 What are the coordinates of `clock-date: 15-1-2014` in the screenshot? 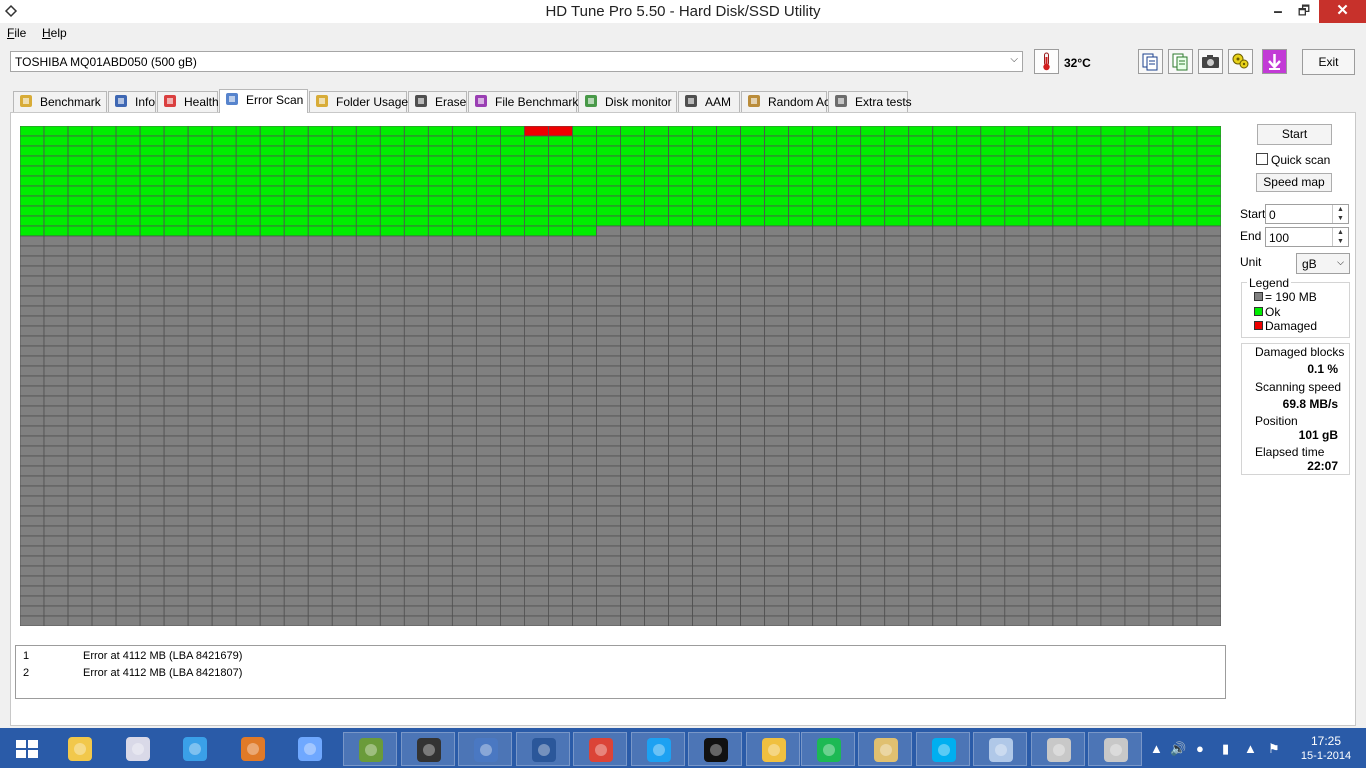 It's located at (1326, 756).